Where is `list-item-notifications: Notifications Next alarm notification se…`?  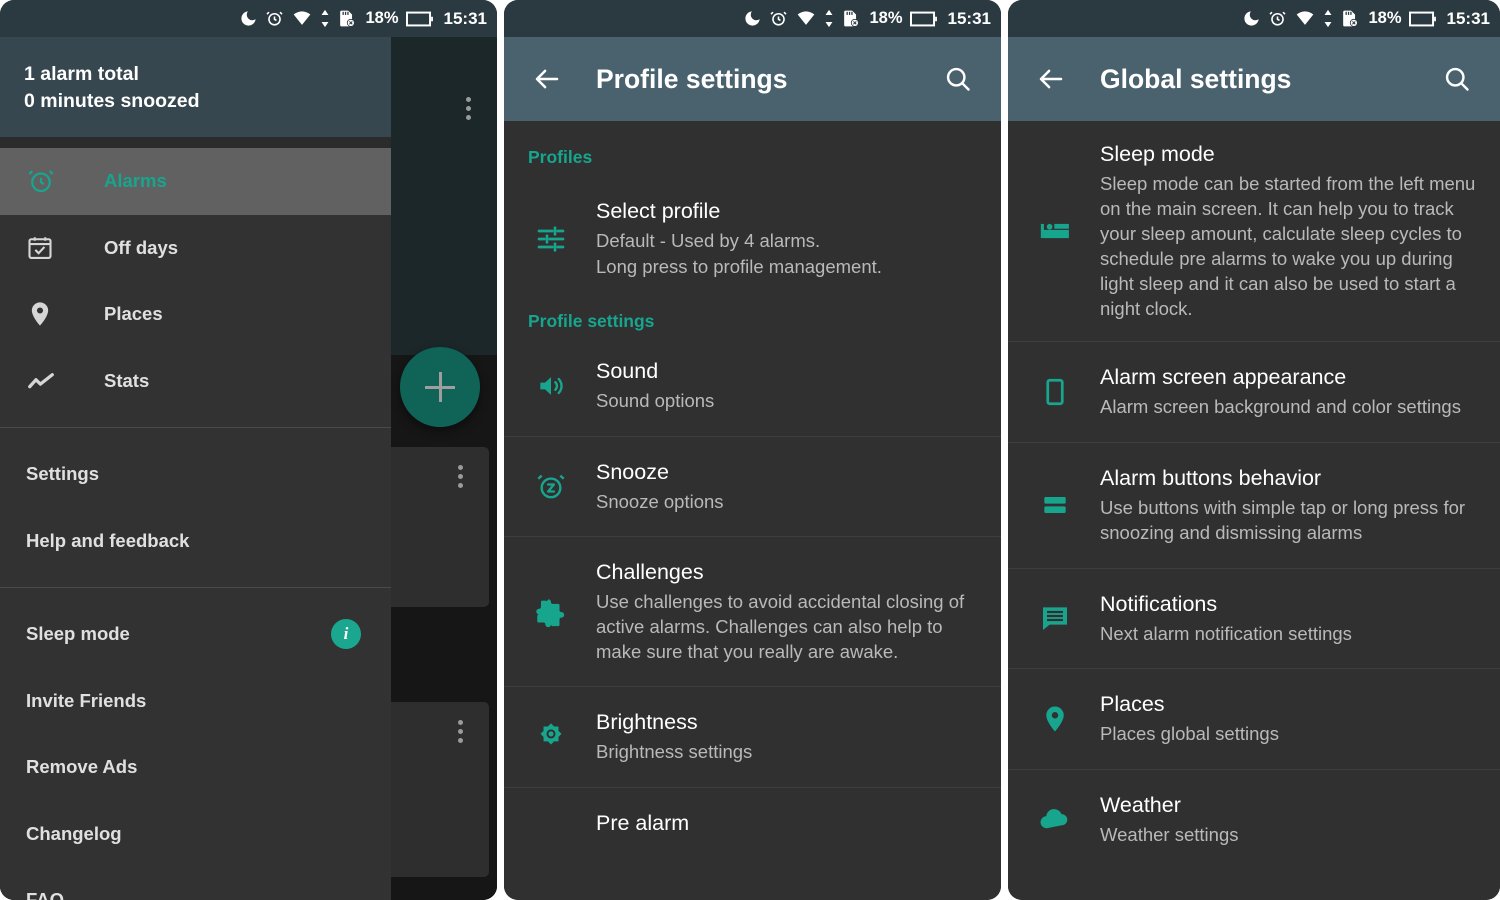
list-item-notifications: Notifications Next alarm notification se… is located at coordinates (1254, 618).